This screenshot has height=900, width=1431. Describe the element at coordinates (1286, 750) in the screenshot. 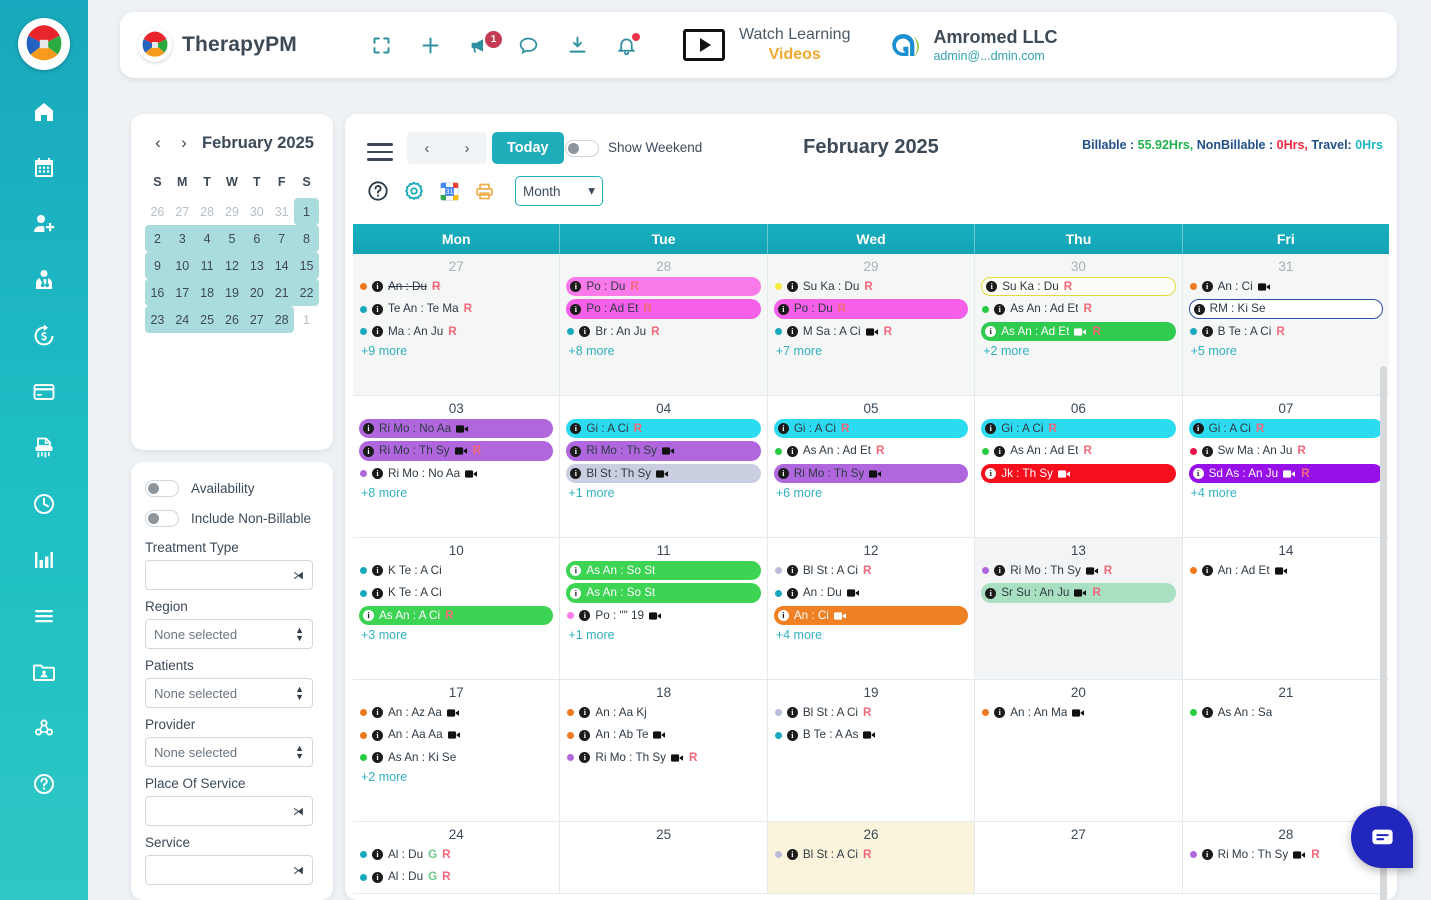

I see `calendar-day-cell: 21 i As An : Sa` at that location.